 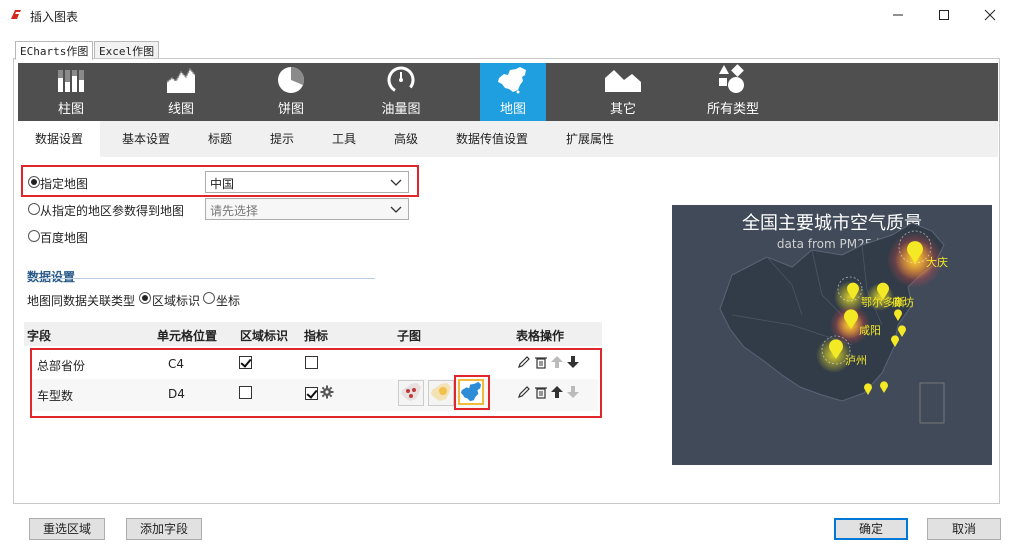 I want to click on col-cell: 单元格位置, so click(x=187, y=336).